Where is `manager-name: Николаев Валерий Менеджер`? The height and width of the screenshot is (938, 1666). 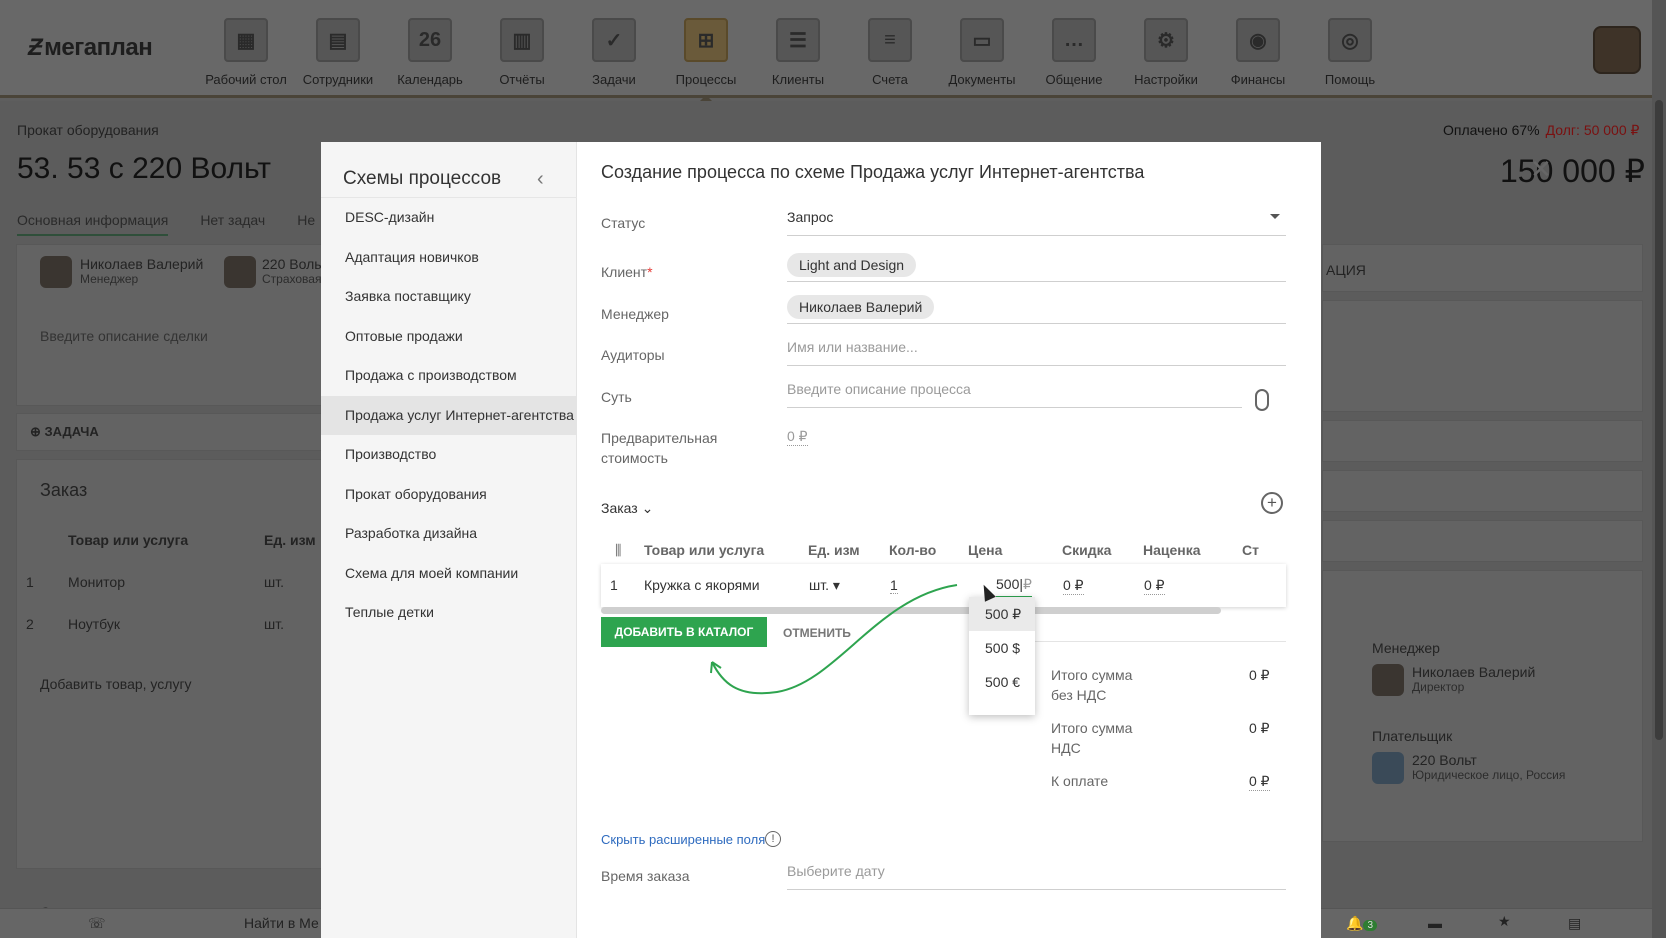 manager-name: Николаев Валерий Менеджер is located at coordinates (142, 271).